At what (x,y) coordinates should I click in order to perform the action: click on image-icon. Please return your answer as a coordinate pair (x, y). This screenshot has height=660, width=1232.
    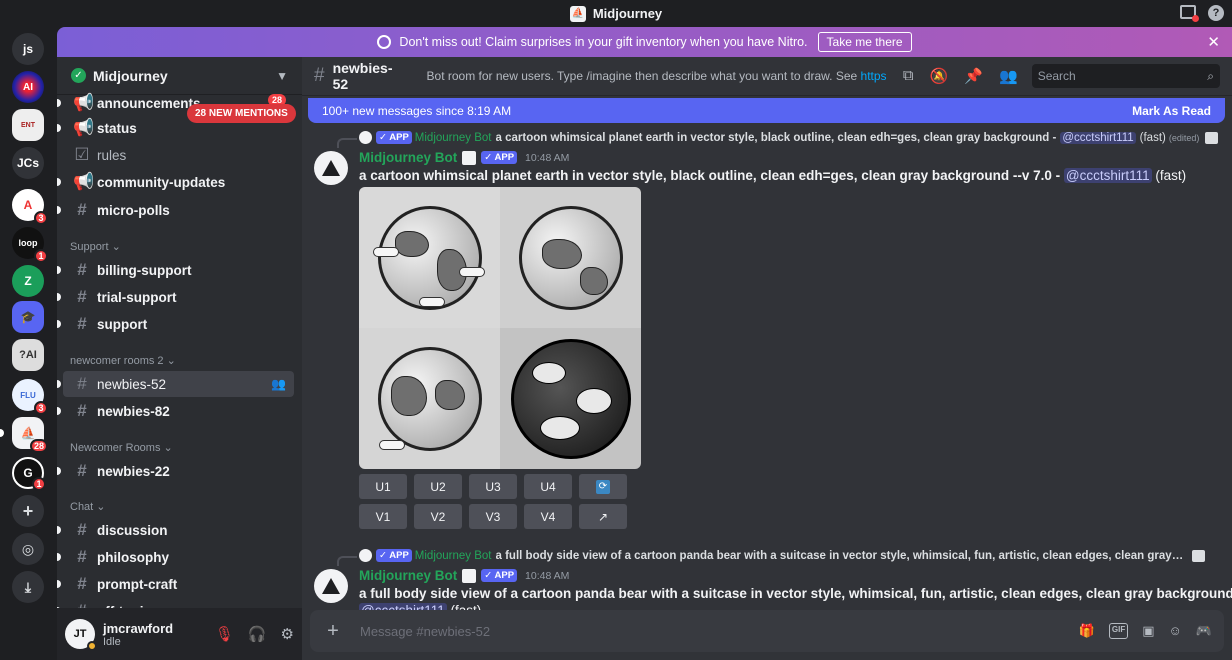
    Looking at the image, I should click on (1212, 137).